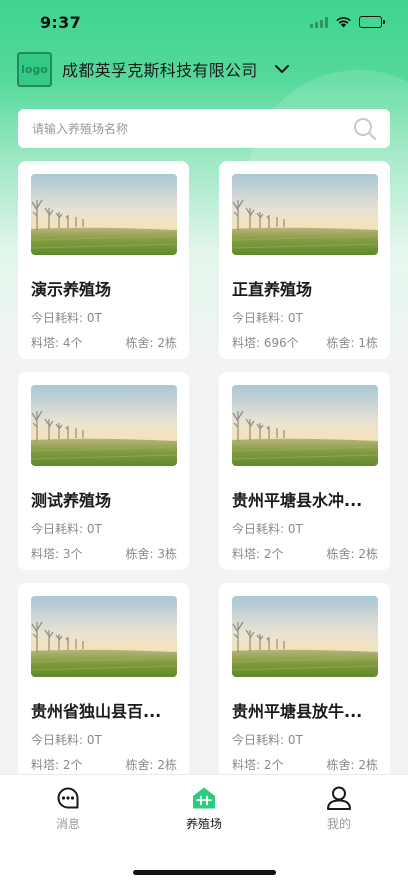 The height and width of the screenshot is (883, 408). I want to click on farm-barn-count: 栋舍: 1栋, so click(352, 343).